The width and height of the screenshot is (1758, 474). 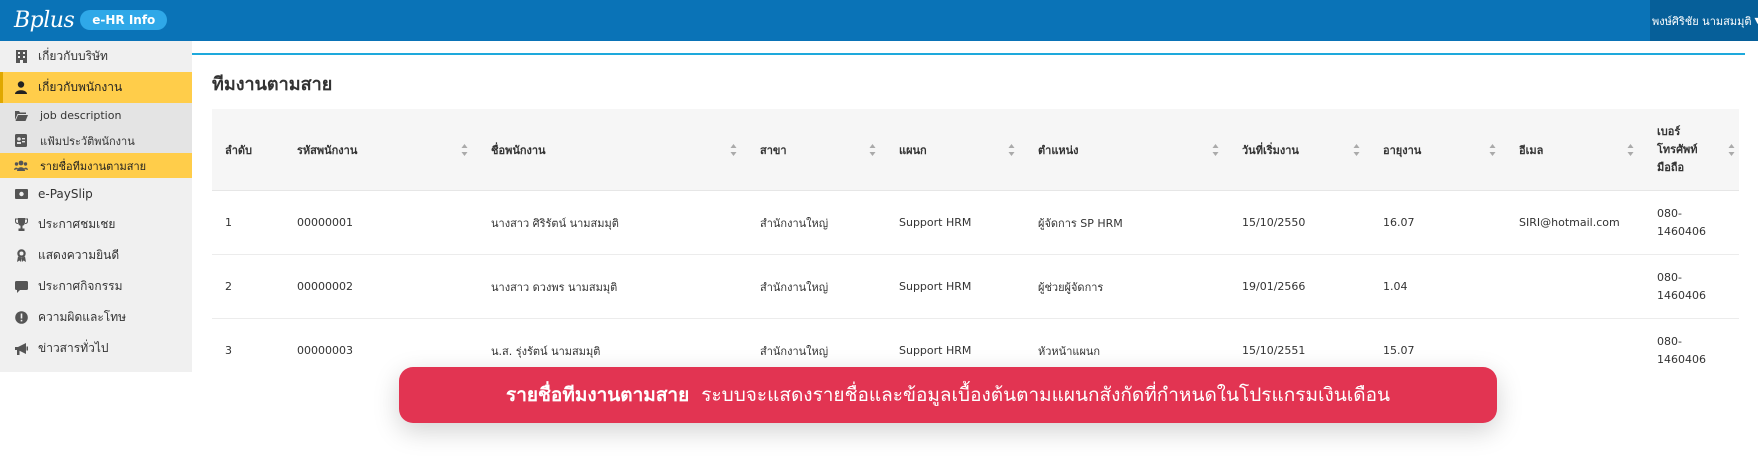 I want to click on sidebar-item-label: แสดงความยินดี, so click(x=79, y=255).